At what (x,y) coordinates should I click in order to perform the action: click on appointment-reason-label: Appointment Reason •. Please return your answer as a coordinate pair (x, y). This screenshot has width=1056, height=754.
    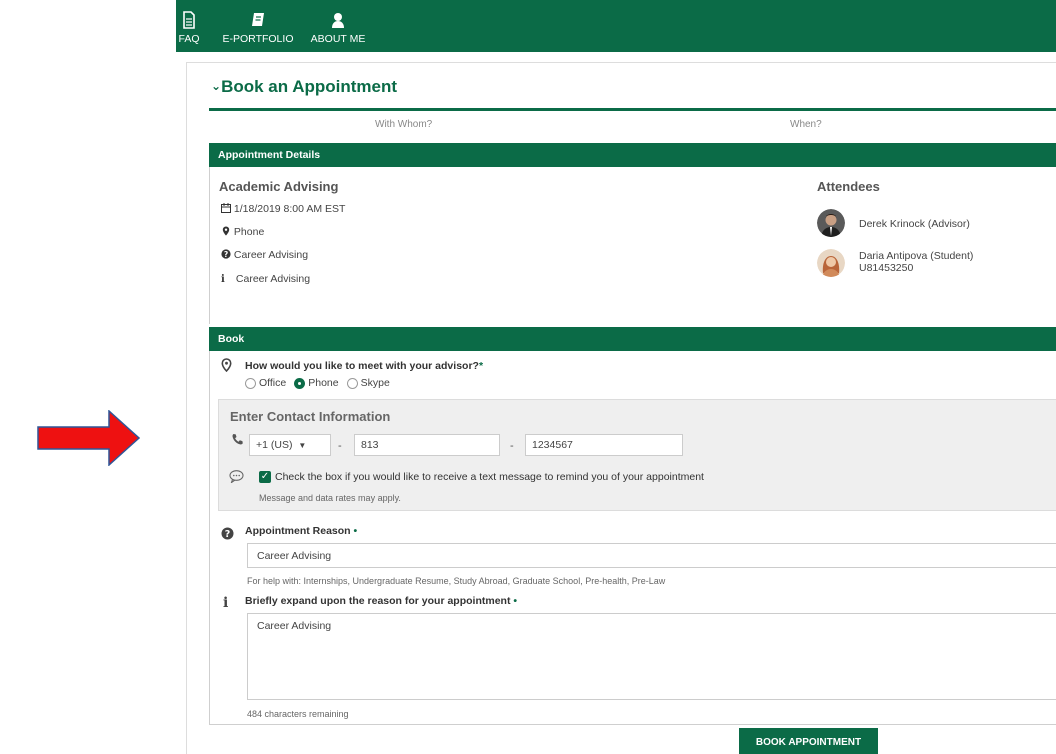
    Looking at the image, I should click on (301, 531).